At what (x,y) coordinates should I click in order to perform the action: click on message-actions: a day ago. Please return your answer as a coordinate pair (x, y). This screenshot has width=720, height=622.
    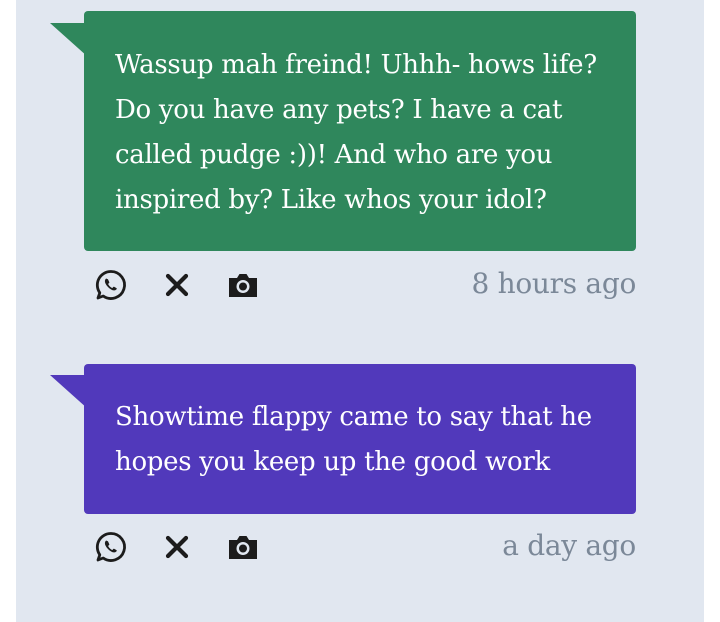
    Looking at the image, I should click on (365, 546).